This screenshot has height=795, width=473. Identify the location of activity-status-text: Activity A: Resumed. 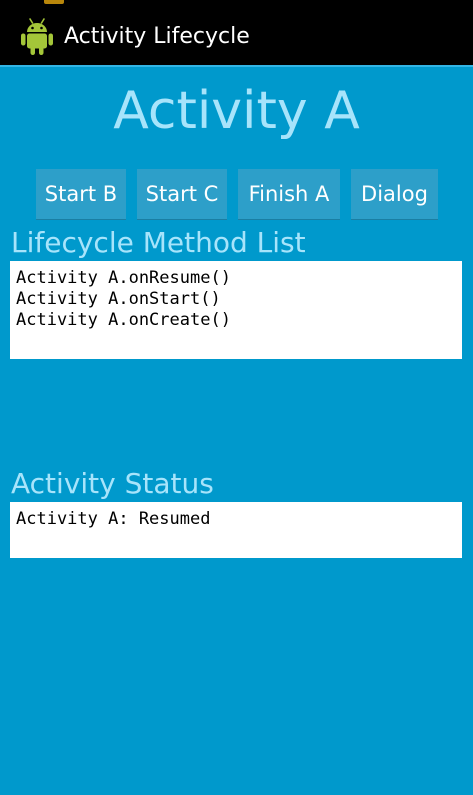
(113, 519).